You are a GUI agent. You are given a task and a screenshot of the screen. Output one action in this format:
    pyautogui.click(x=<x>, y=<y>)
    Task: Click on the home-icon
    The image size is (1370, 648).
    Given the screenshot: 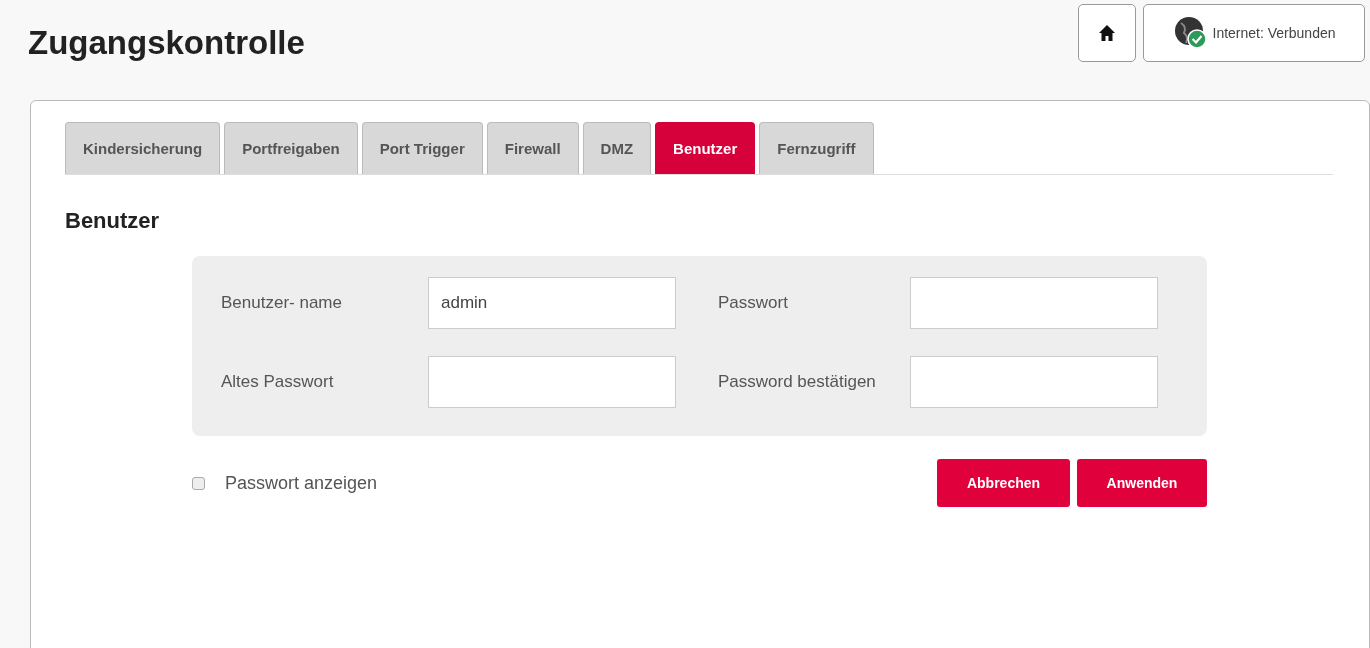 What is the action you would take?
    pyautogui.click(x=1107, y=33)
    